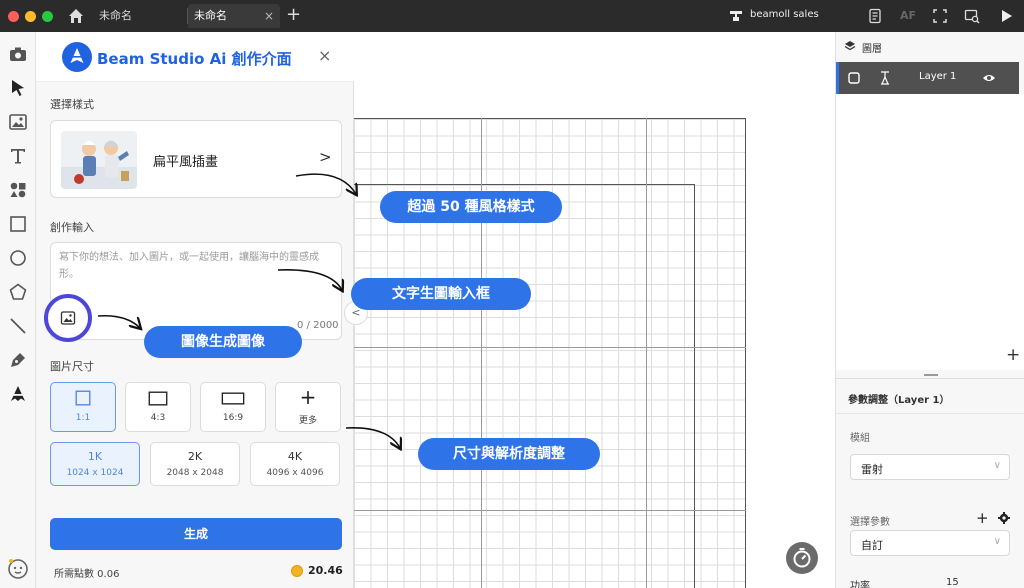 The image size is (1024, 588). What do you see at coordinates (223, 342) in the screenshot?
I see `callout-image-to-image: 圖像生成圖像` at bounding box center [223, 342].